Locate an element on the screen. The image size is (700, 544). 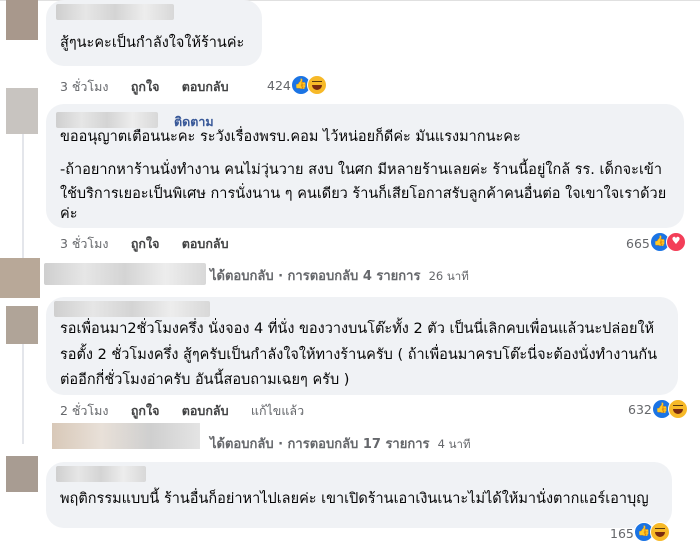
reply-summary-text: ได้ตอบกลับ · การตอบกลับ 17 รายการ is located at coordinates (320, 444).